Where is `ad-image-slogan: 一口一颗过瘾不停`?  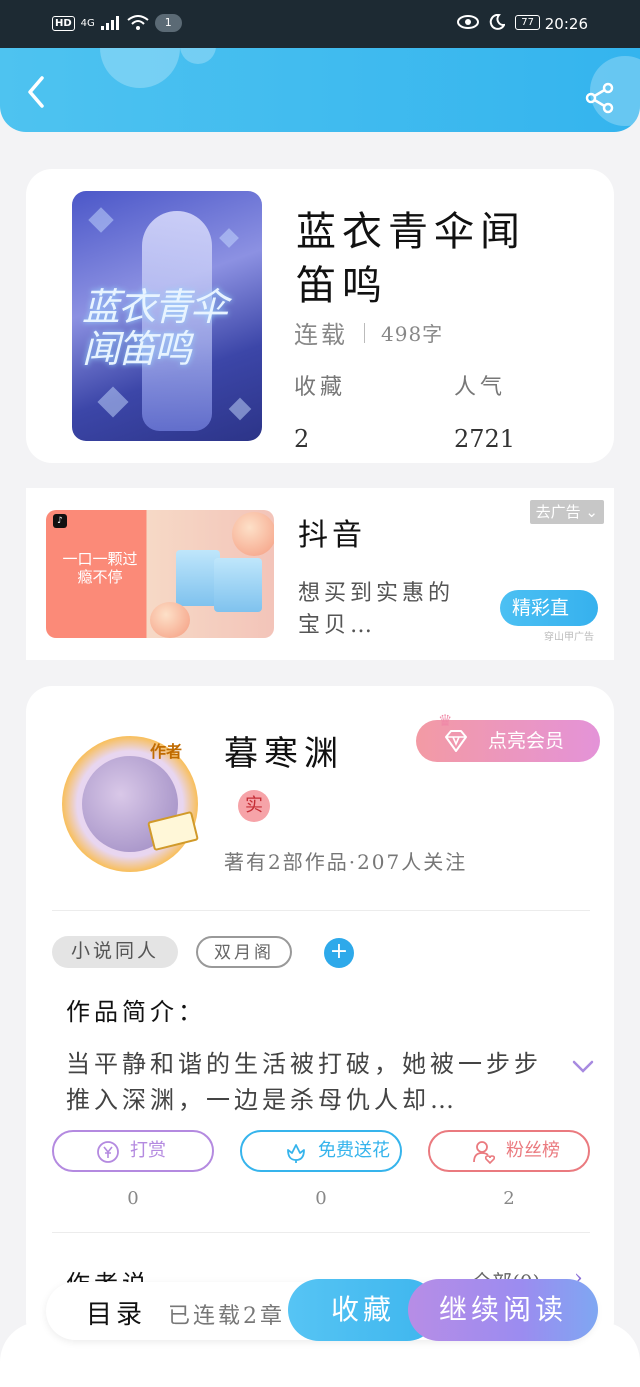
ad-image-slogan: 一口一颗过瘾不停 is located at coordinates (100, 568).